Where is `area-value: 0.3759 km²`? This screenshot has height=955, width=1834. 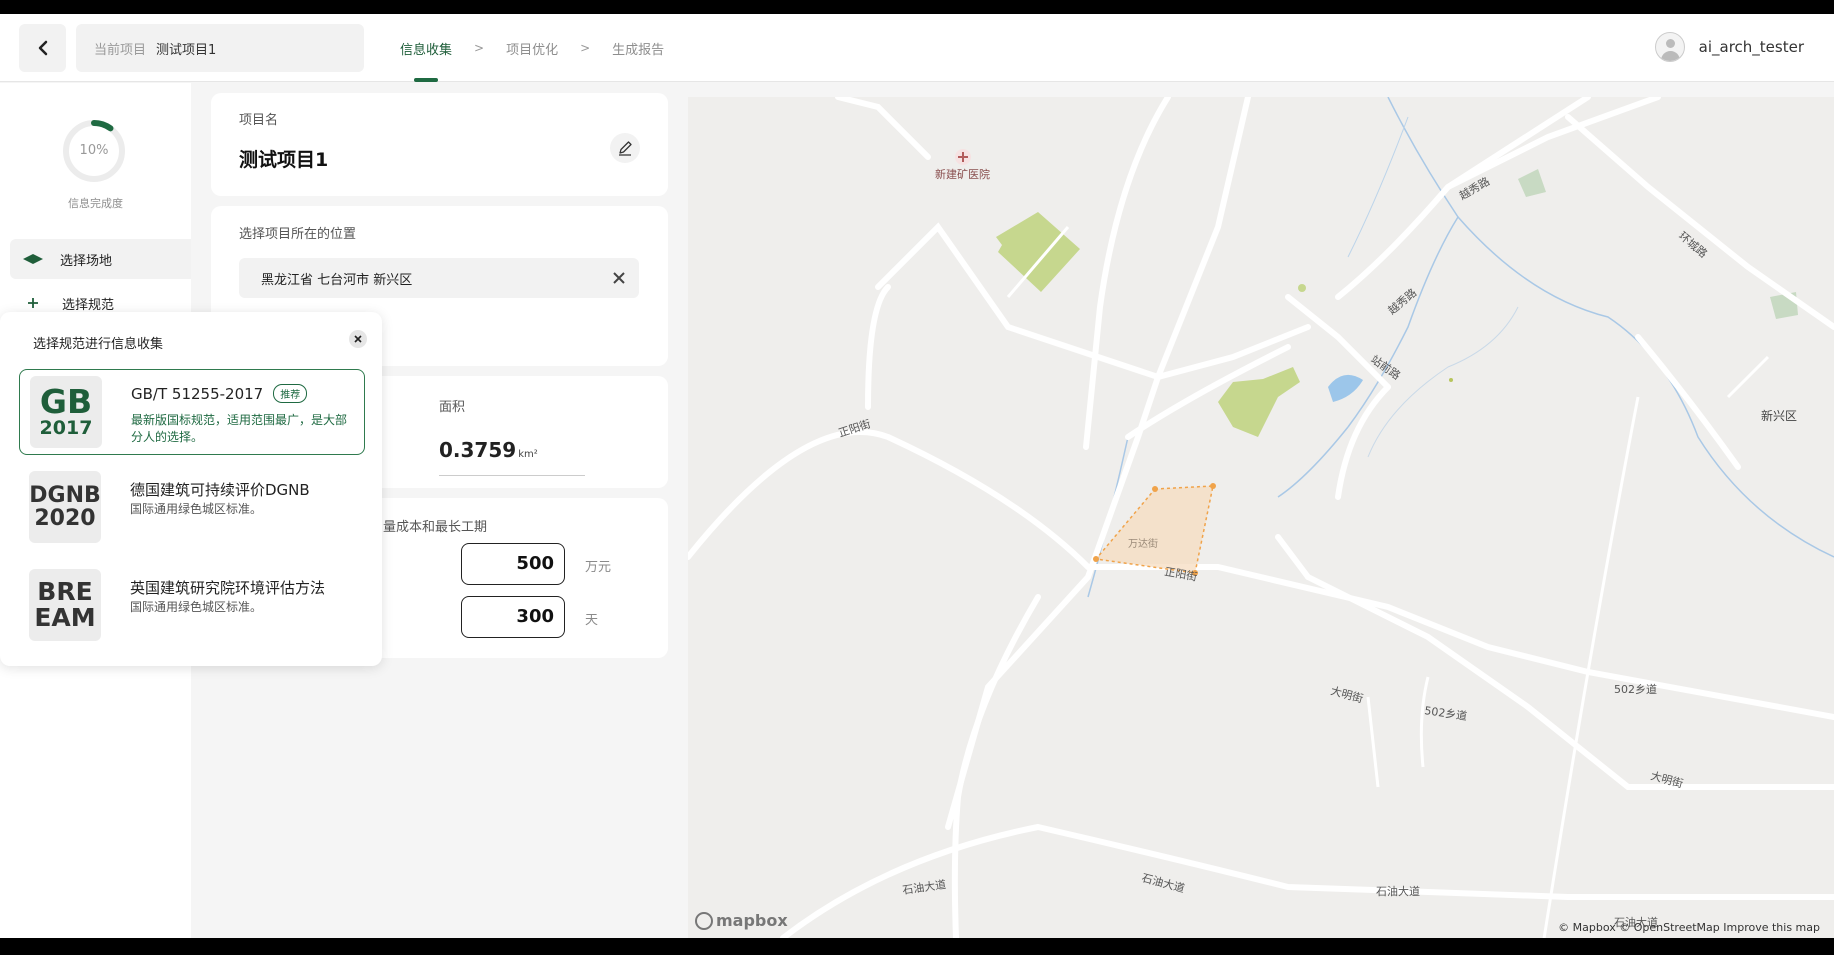
area-value: 0.3759 km² is located at coordinates (488, 450).